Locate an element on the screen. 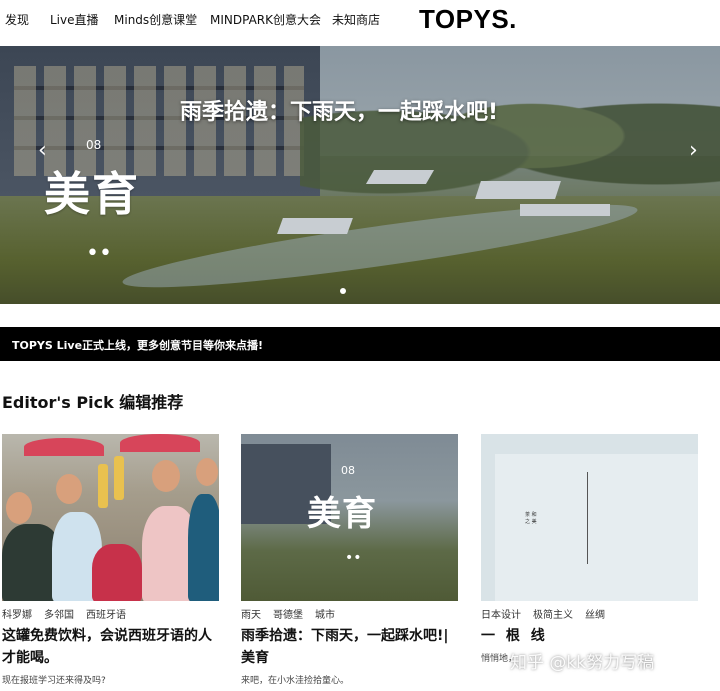 Image resolution: width=720 pixels, height=691 pixels. image-number: 08 is located at coordinates (348, 470).